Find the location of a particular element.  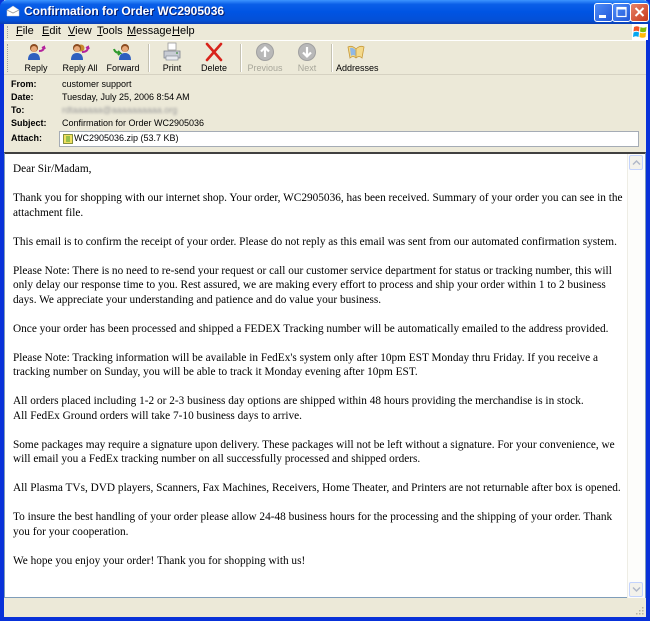

attachment-link: WC2905036.zip (53.7 KB) is located at coordinates (126, 138).